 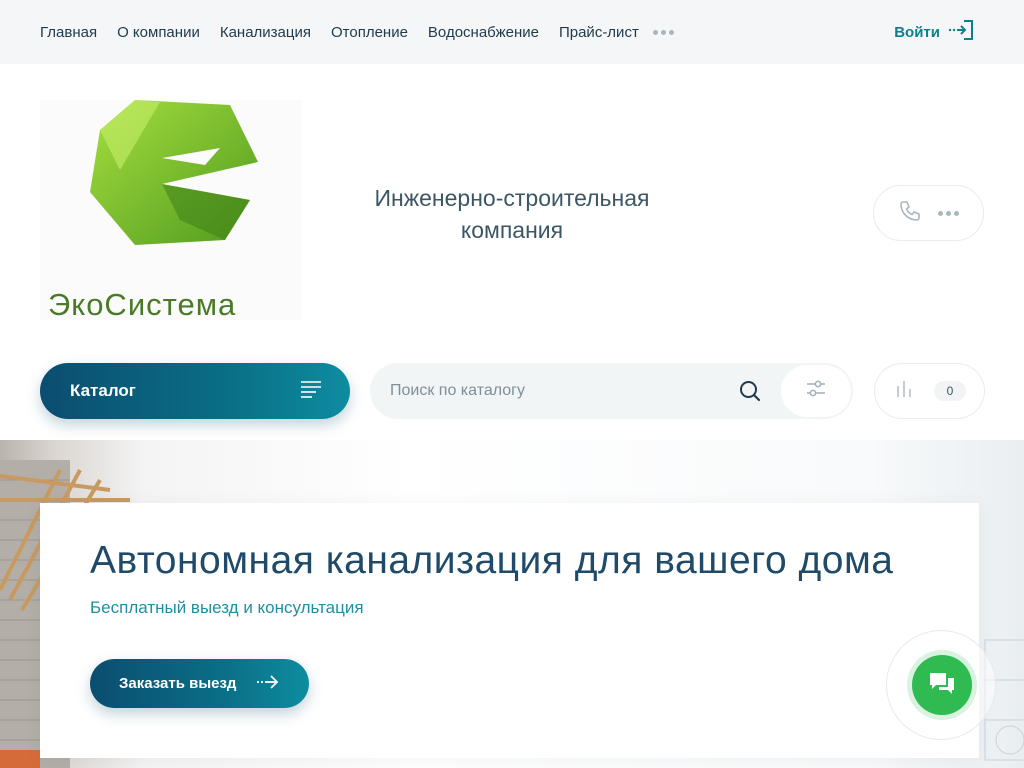 I want to click on chat-icon, so click(x=942, y=685).